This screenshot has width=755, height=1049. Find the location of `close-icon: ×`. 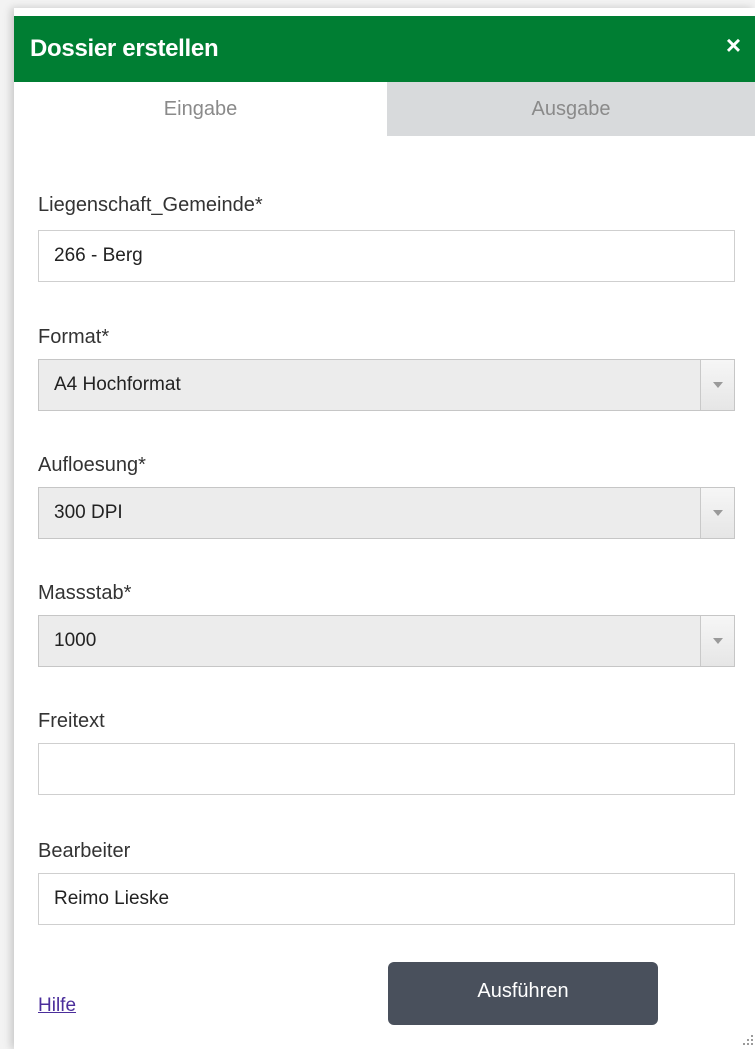

close-icon: × is located at coordinates (733, 45).